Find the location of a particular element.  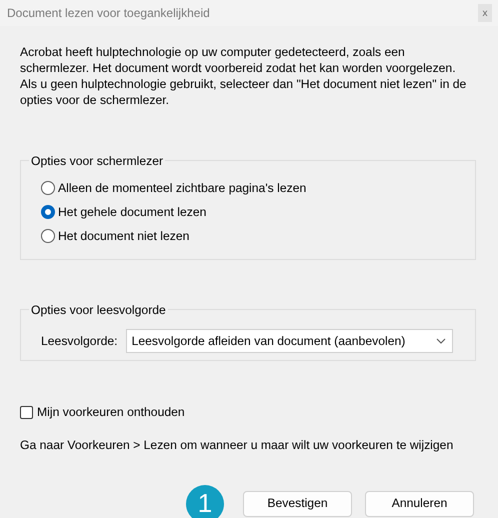

remember-checkbox: Mijn voorkeuren onthouden is located at coordinates (102, 412).